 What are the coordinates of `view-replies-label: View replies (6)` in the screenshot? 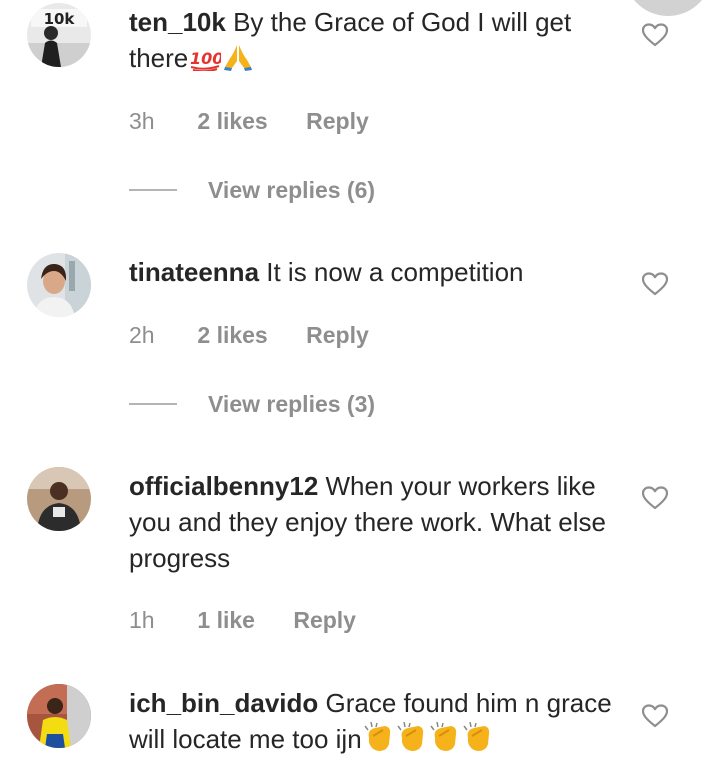 It's located at (292, 190).